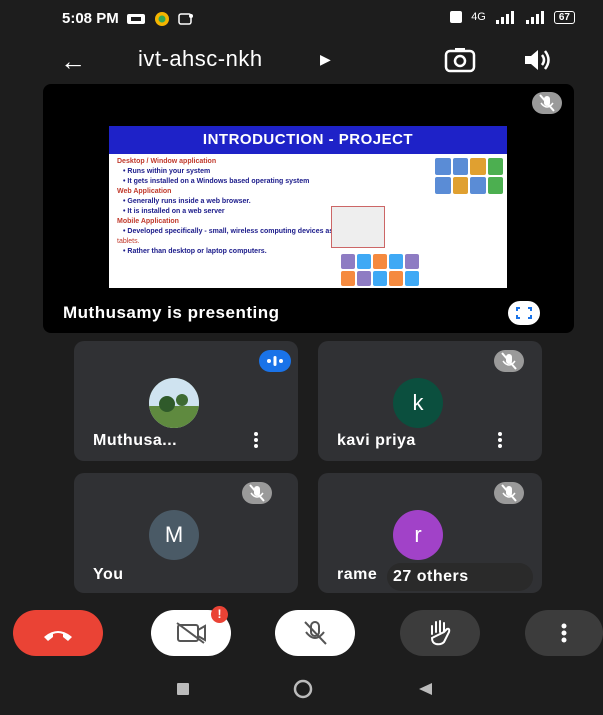 This screenshot has height=715, width=603. Describe the element at coordinates (524, 313) in the screenshot. I see `fullscreen-icon` at that location.